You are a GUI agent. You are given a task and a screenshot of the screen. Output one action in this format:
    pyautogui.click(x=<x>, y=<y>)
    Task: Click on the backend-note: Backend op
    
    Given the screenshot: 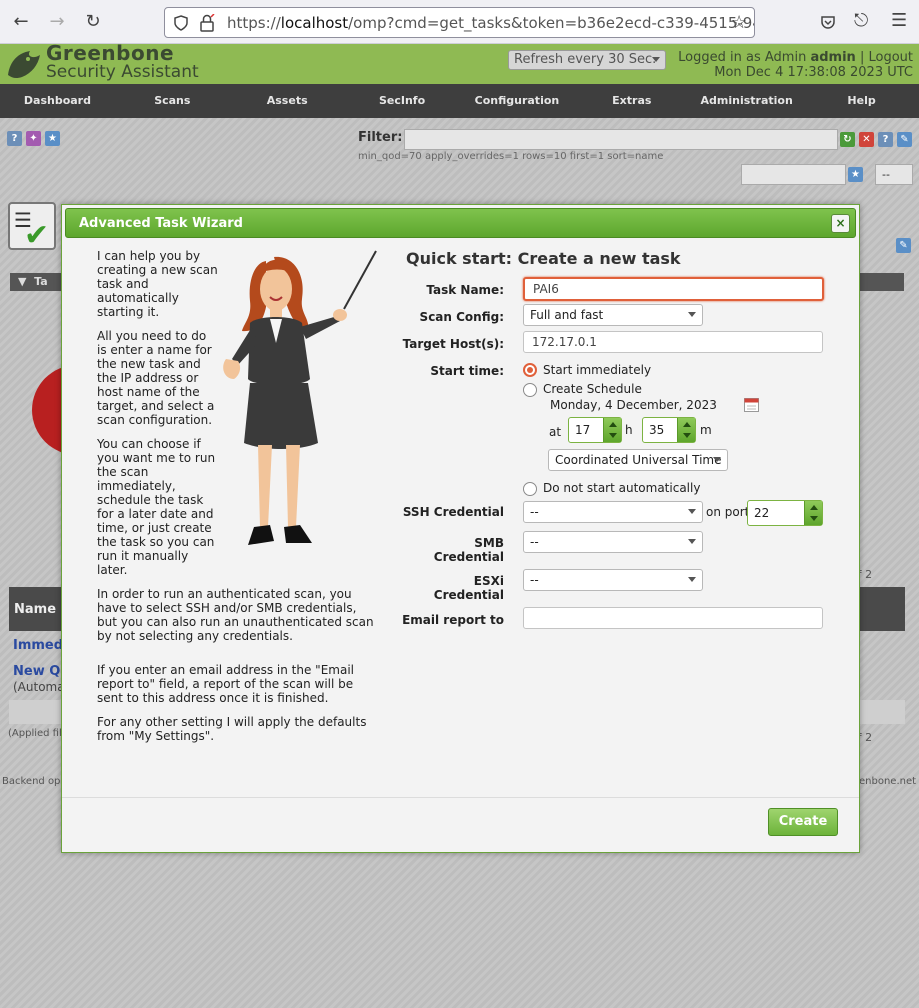 What is the action you would take?
    pyautogui.click(x=31, y=781)
    